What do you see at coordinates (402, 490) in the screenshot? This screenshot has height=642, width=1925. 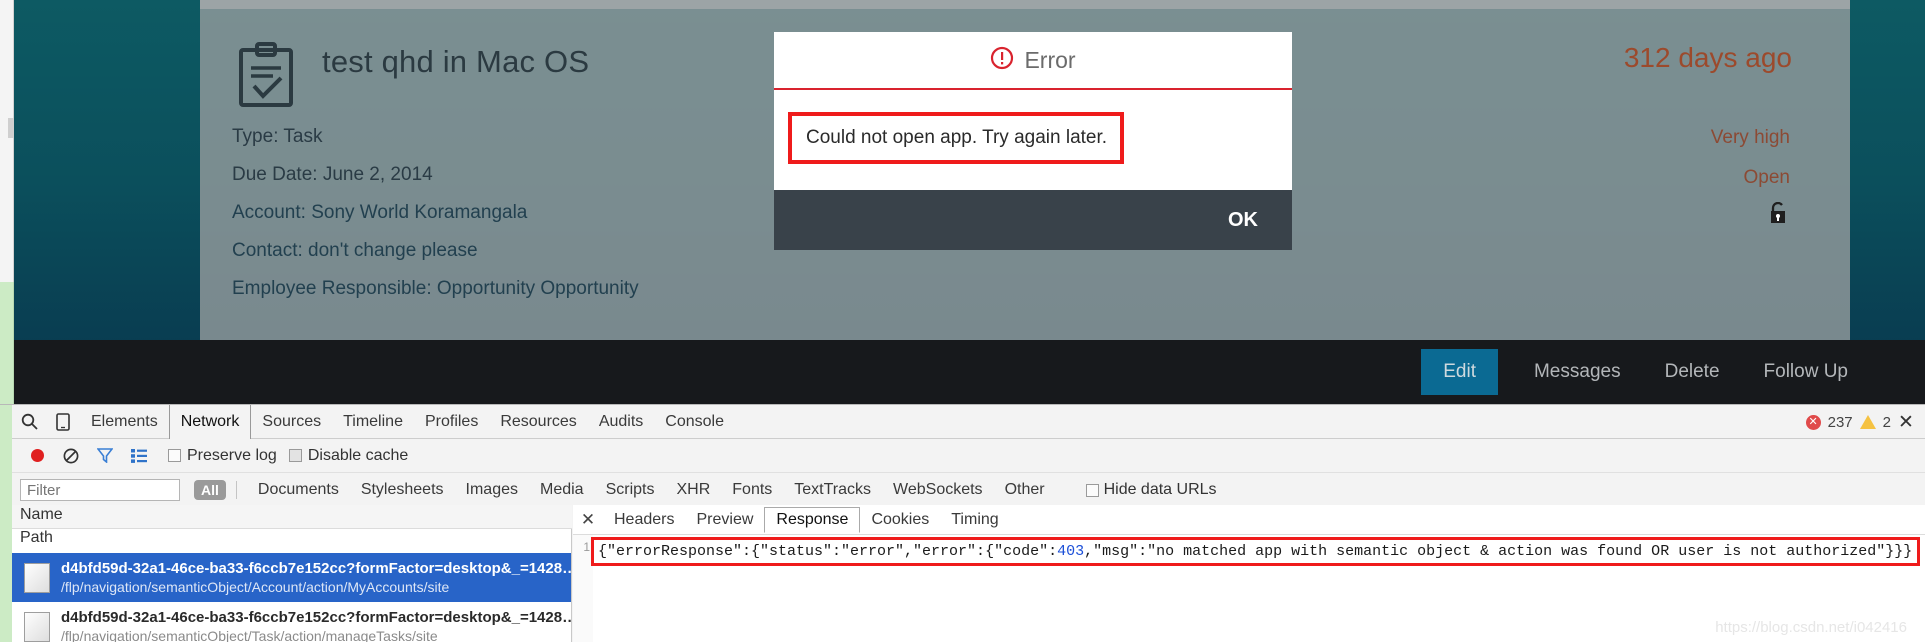 I see `filter-type-stylesheets: Stylesheets` at bounding box center [402, 490].